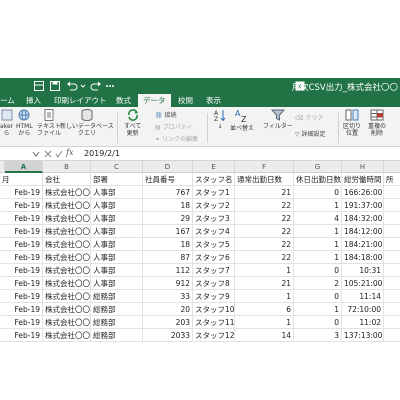 This screenshot has width=400, height=400. Describe the element at coordinates (318, 283) in the screenshot. I see `cell-holiday-days: 2` at that location.